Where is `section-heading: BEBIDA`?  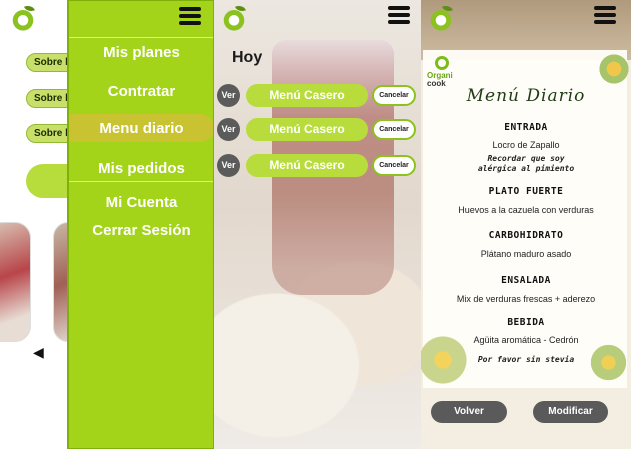 section-heading: BEBIDA is located at coordinates (526, 322).